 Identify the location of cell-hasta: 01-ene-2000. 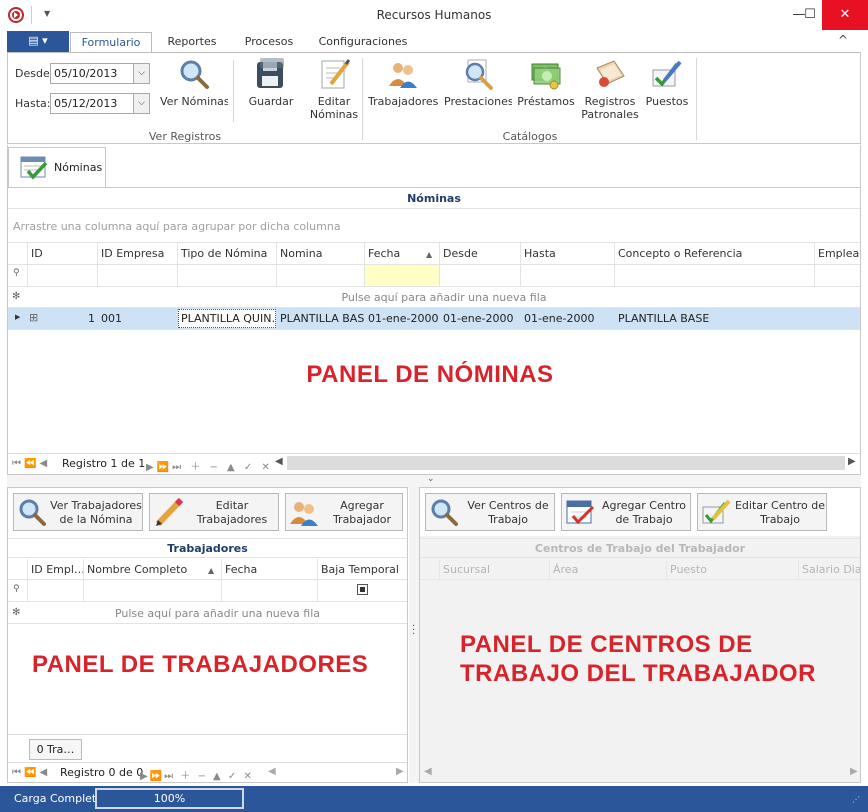
(568, 318).